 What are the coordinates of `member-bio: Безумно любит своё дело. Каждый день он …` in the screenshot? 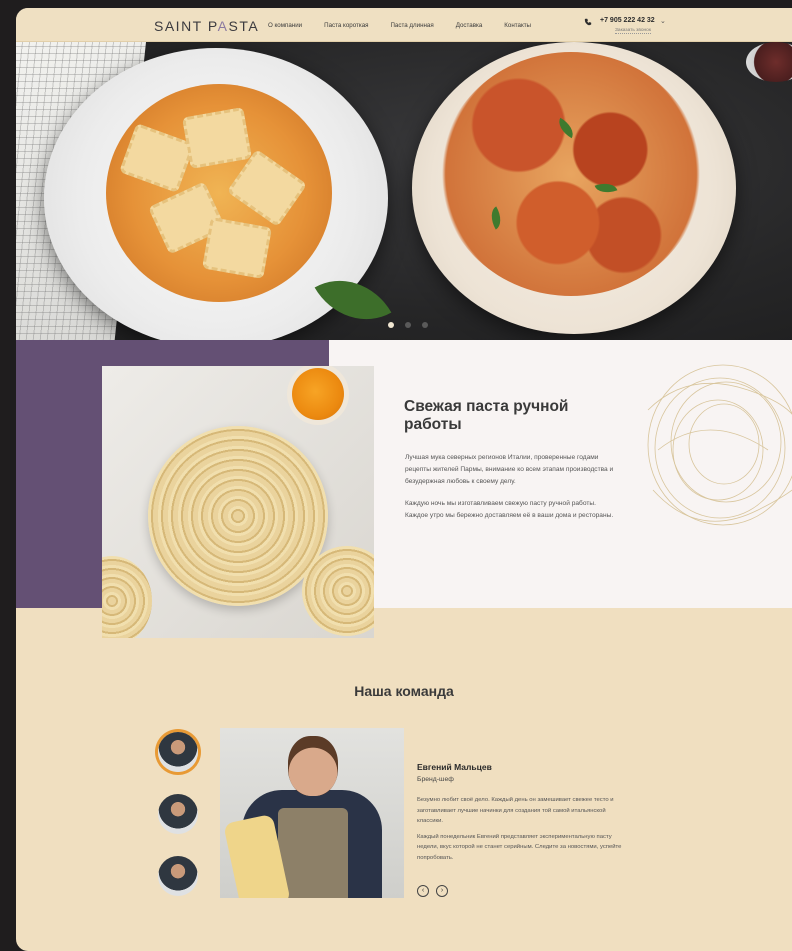 It's located at (524, 831).